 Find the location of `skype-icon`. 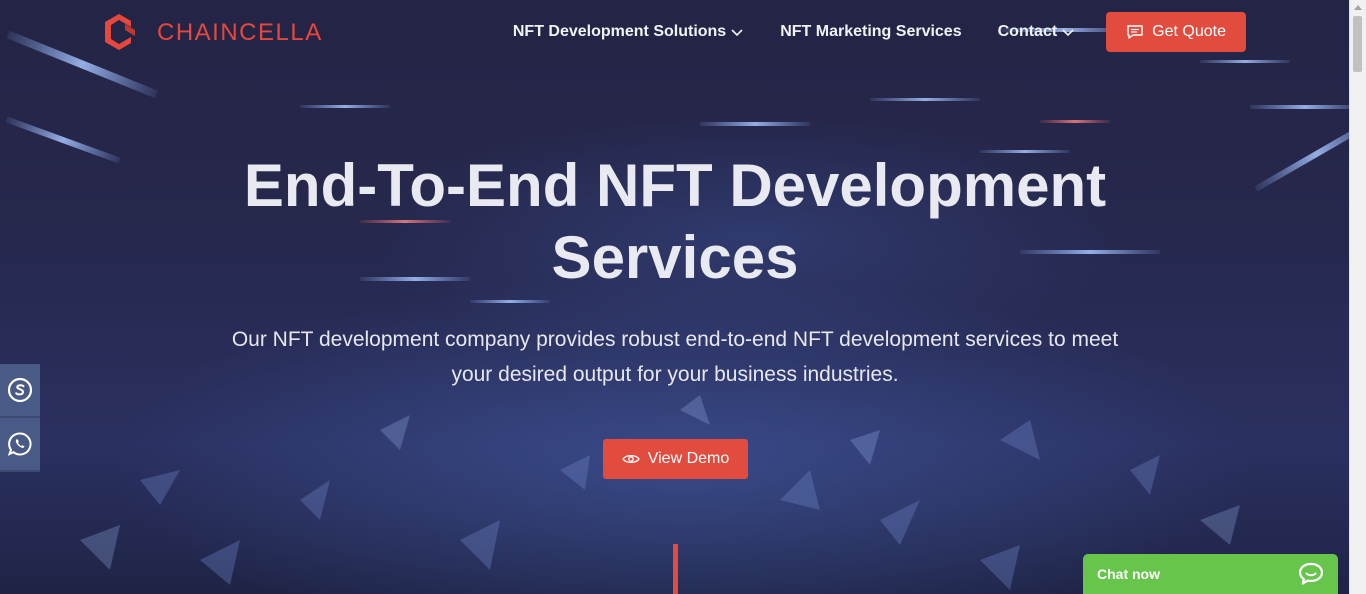

skype-icon is located at coordinates (20, 390).